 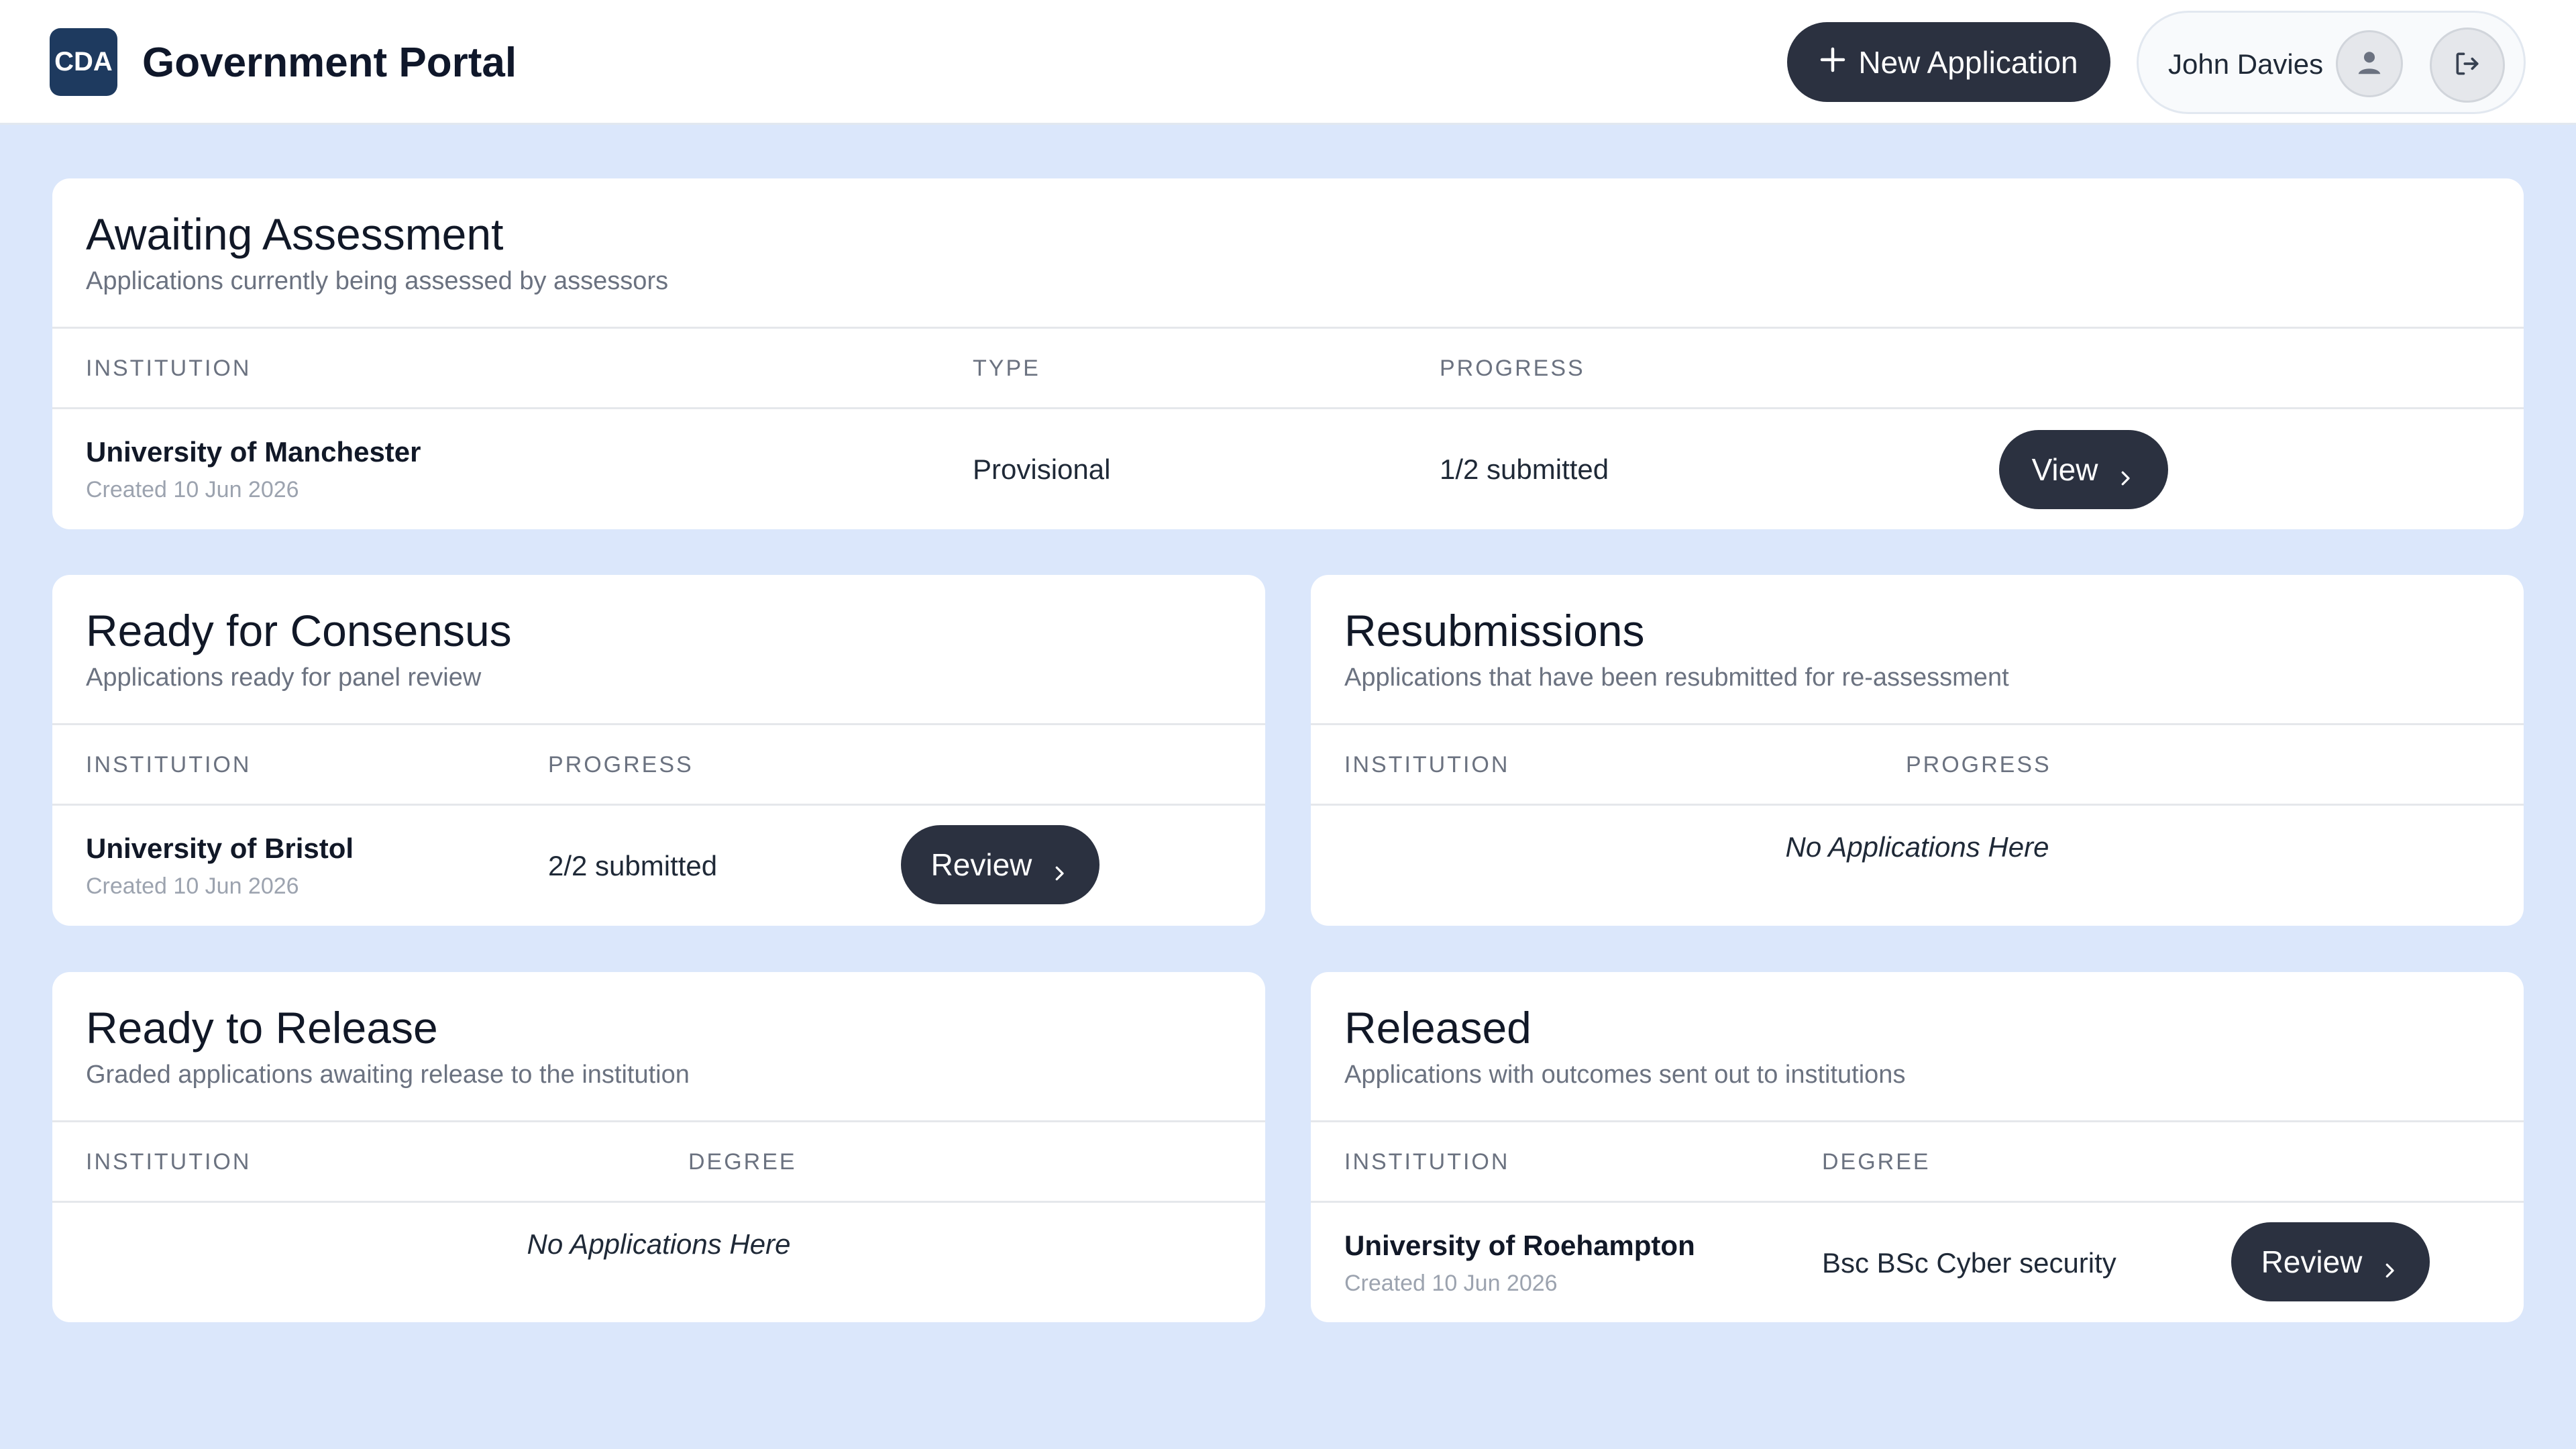 I want to click on user-icon, so click(x=2369, y=64).